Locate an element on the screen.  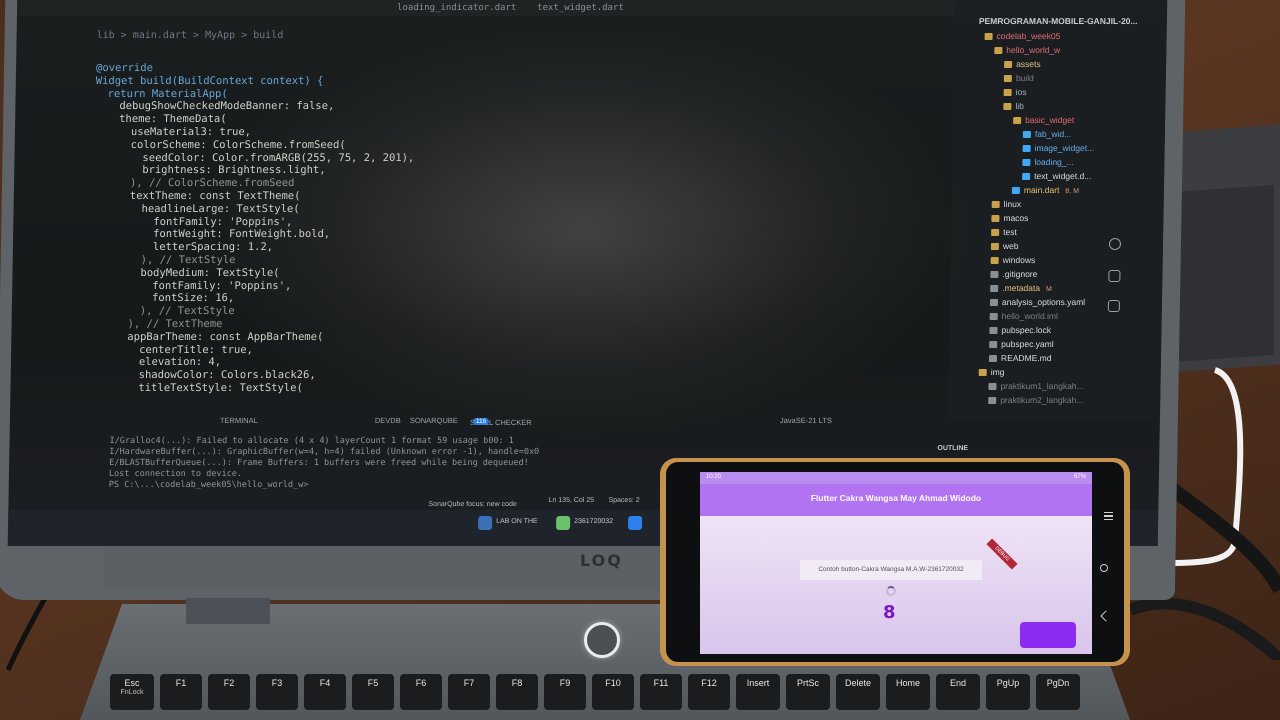
key-f12: F12 is located at coordinates (709, 692).